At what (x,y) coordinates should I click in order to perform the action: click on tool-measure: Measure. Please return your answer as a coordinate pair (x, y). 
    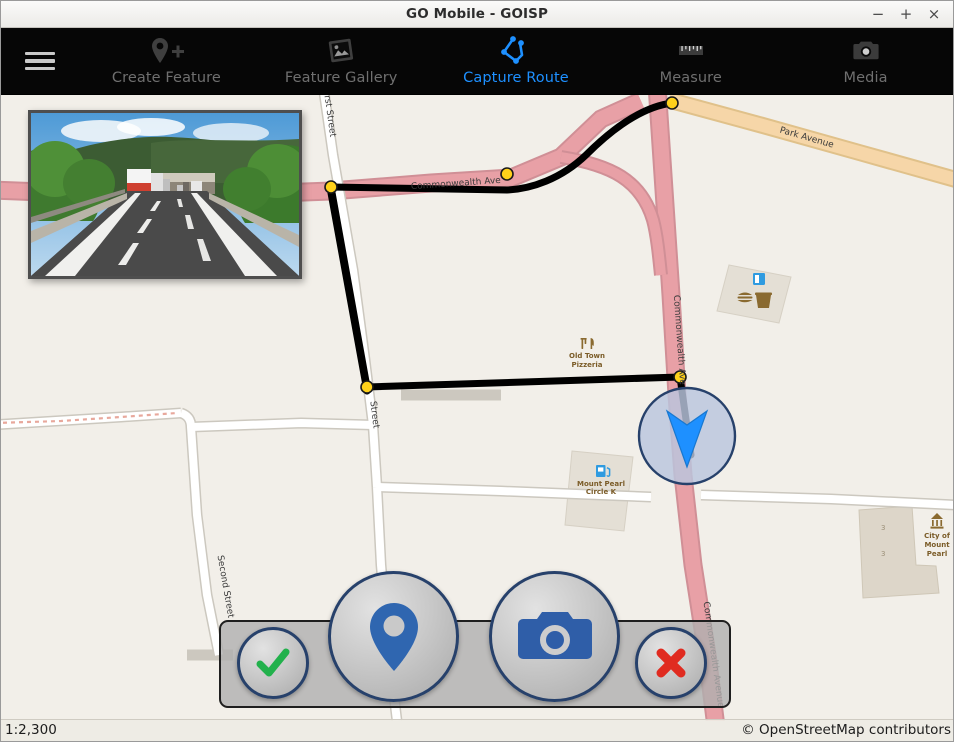
    Looking at the image, I should click on (690, 61).